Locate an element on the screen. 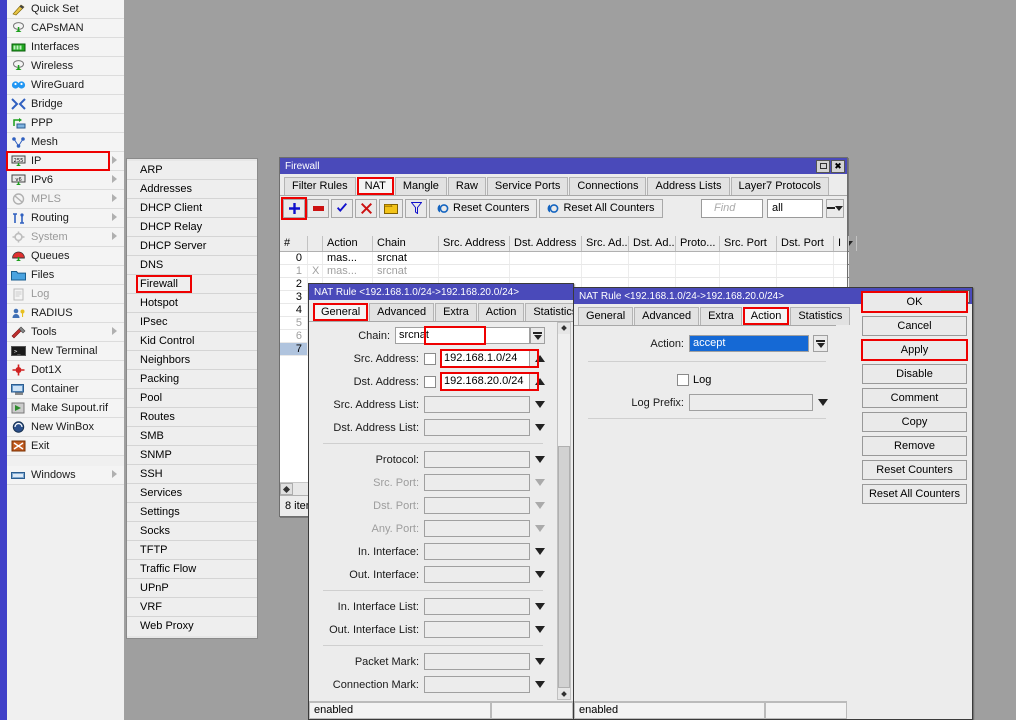  tab-raw: Raw is located at coordinates (466, 186).